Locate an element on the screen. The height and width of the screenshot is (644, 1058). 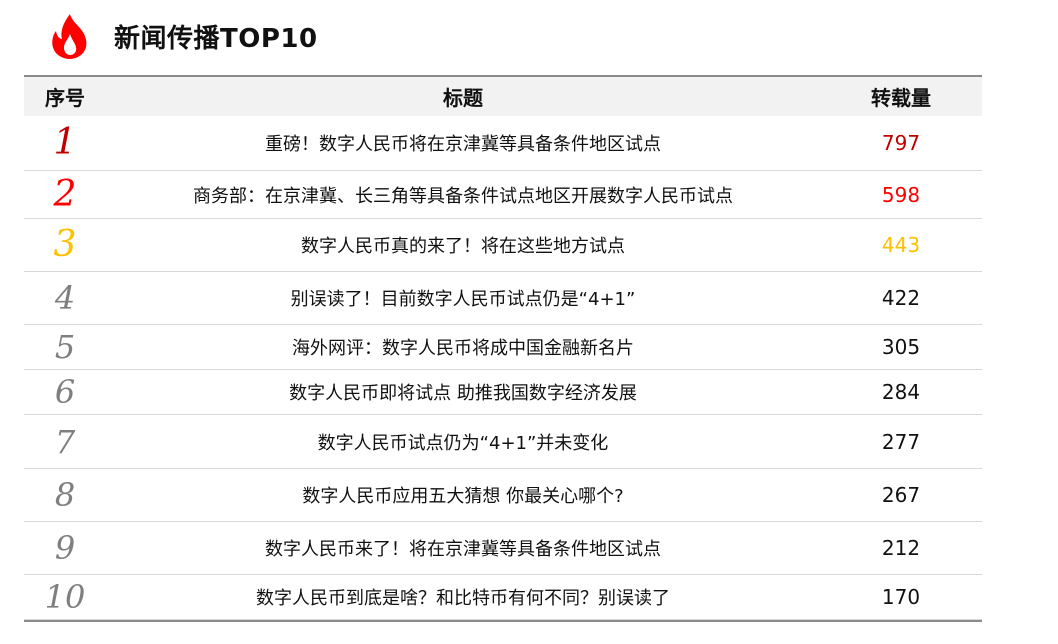
table-row: 2 商务部：在京津冀、长三角等具备条件试点地区开展数字人民币试点 598 is located at coordinates (503, 195).